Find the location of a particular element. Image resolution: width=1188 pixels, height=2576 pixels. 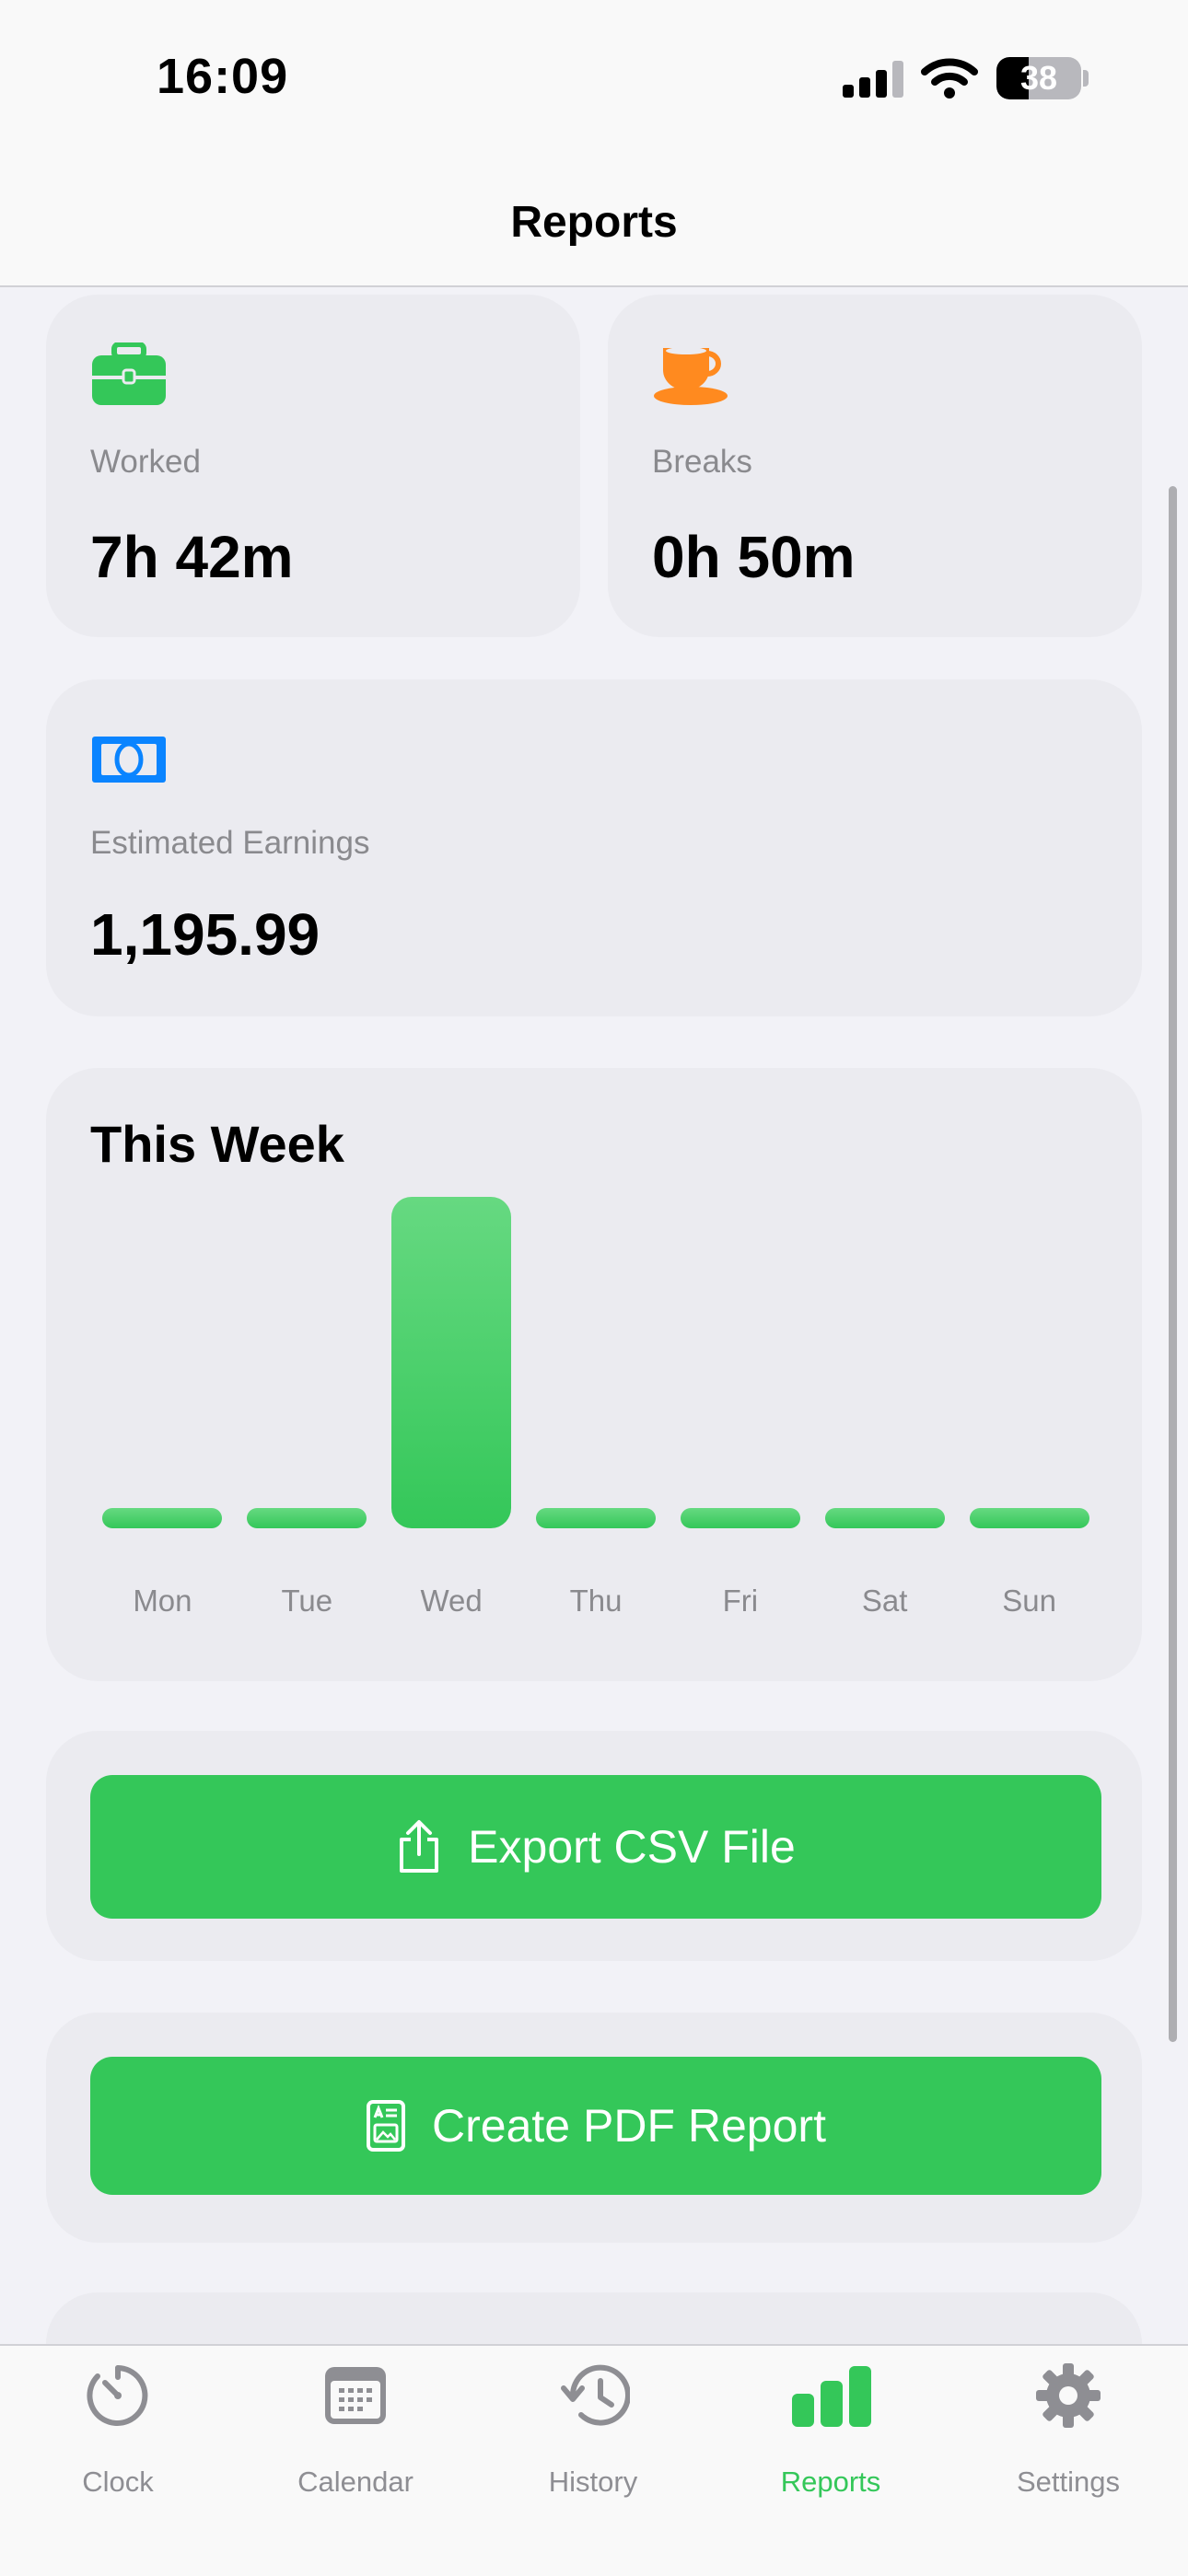

page-title: Reports is located at coordinates (594, 222).